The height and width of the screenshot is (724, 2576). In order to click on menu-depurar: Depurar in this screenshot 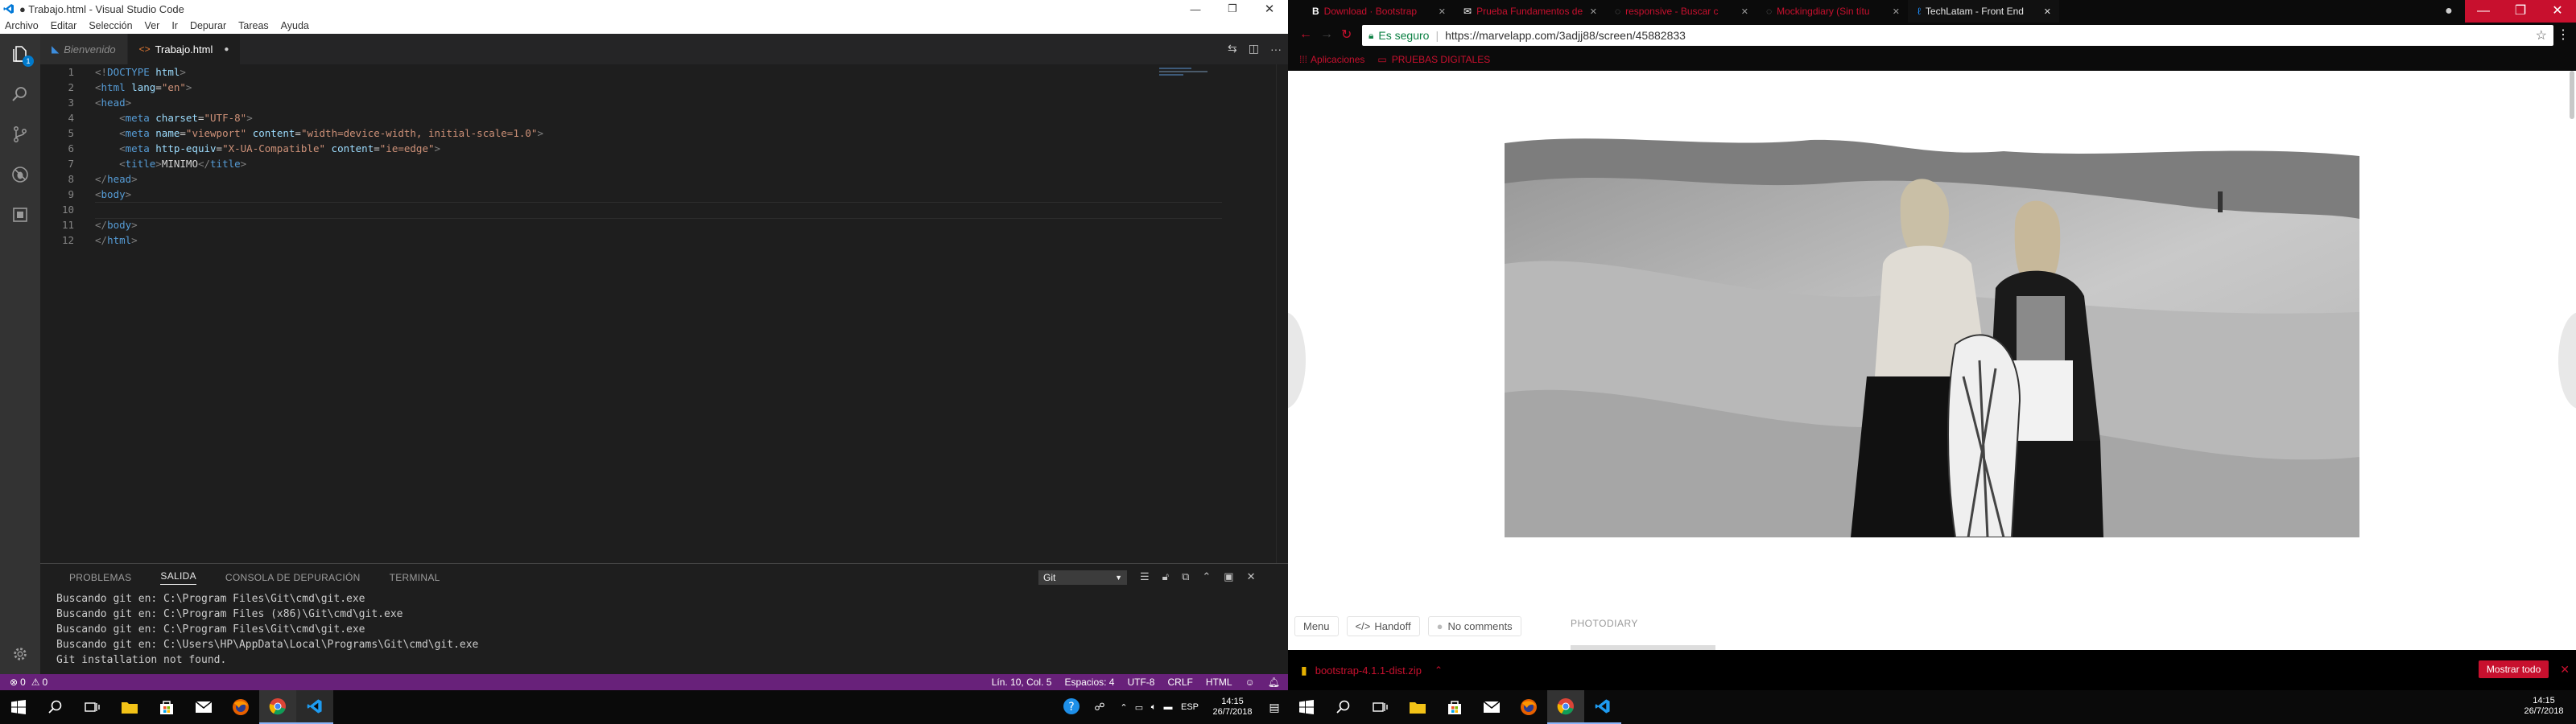, I will do `click(208, 25)`.